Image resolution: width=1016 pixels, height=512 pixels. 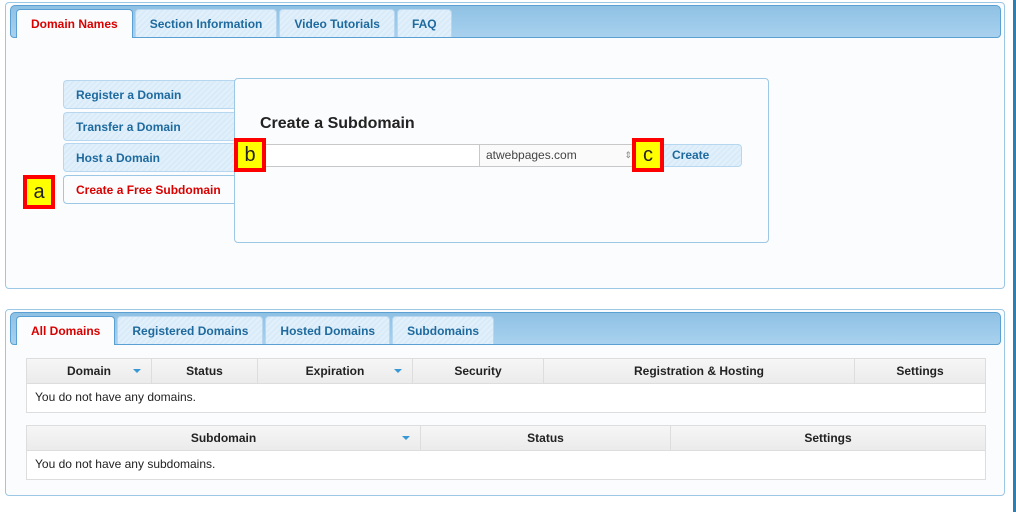 I want to click on column-subdomain: Subdomain, so click(x=224, y=438).